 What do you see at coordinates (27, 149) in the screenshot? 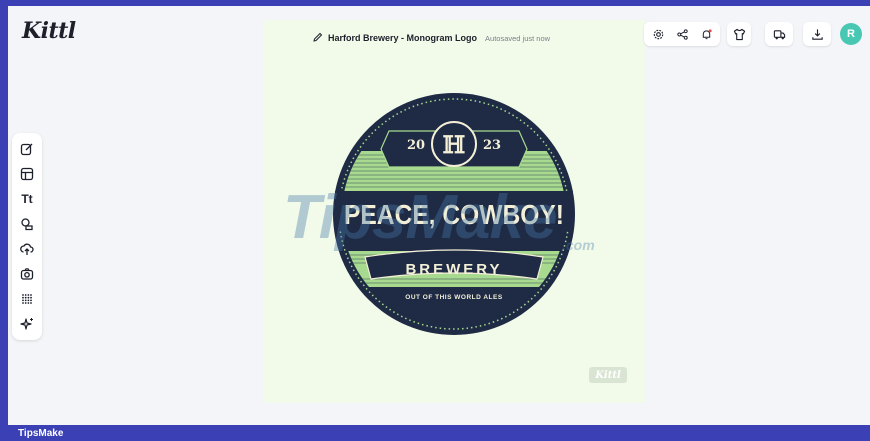
I see `edit-icon` at bounding box center [27, 149].